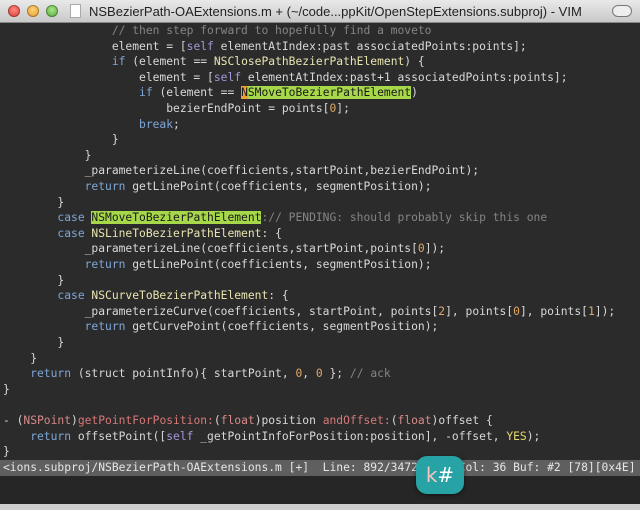 Image resolution: width=640 pixels, height=510 pixels. I want to click on code-token: offsetPoint([, so click(119, 436).